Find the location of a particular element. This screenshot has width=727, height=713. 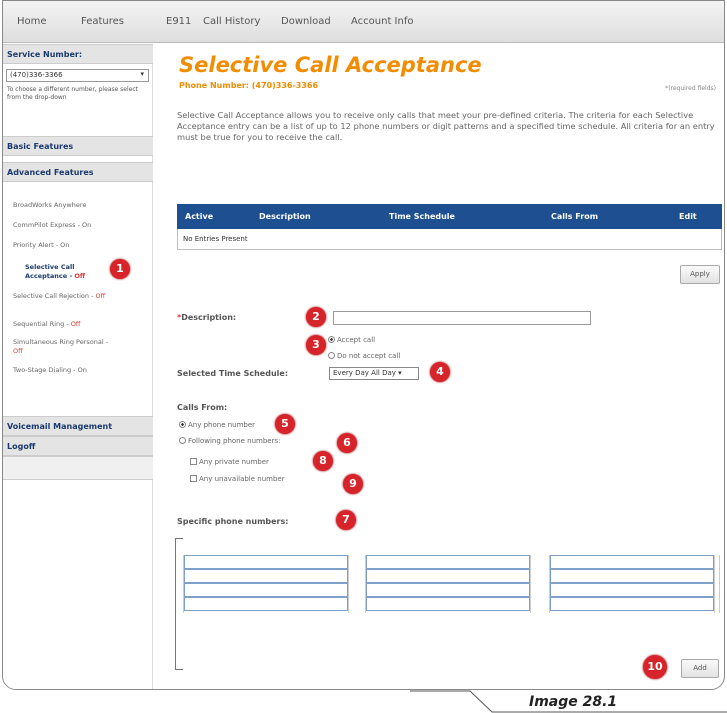

specific-numbers-label: Specific phone numbers: is located at coordinates (233, 521).